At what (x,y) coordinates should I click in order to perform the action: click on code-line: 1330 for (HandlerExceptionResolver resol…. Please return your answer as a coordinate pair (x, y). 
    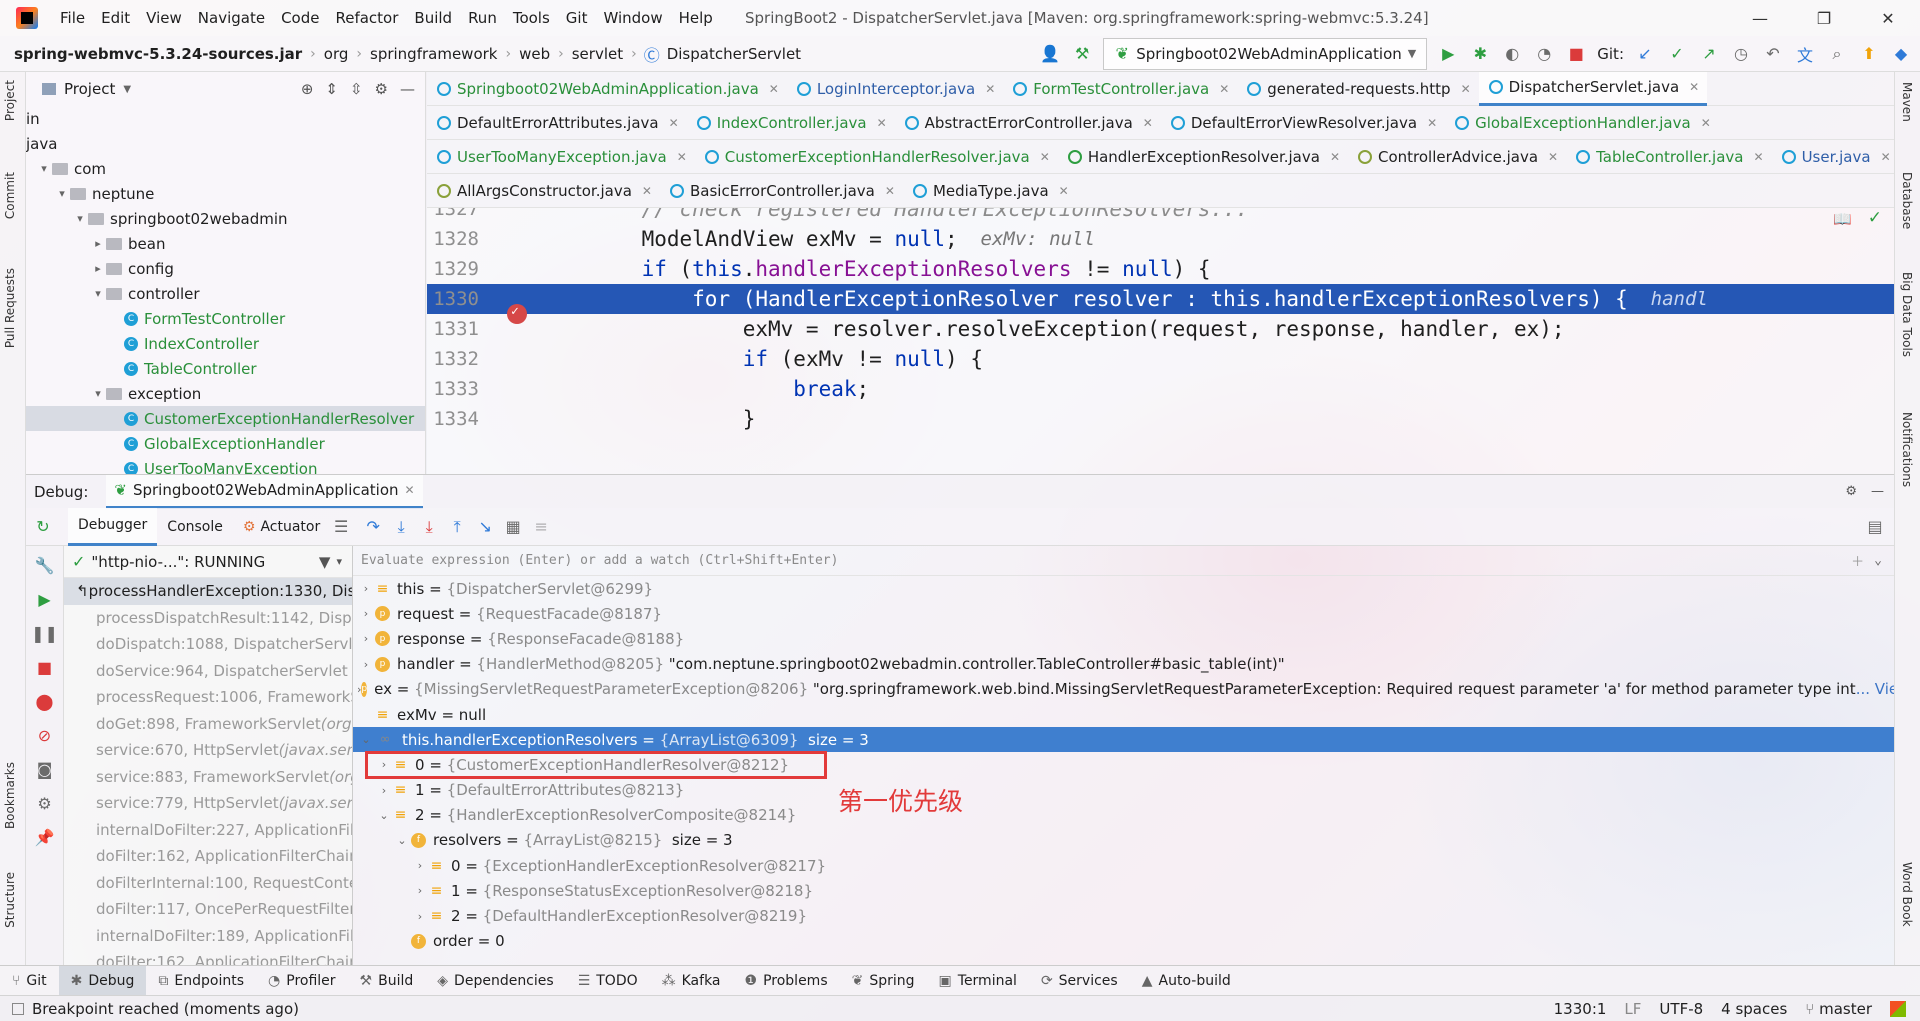
    Looking at the image, I should click on (1160, 304).